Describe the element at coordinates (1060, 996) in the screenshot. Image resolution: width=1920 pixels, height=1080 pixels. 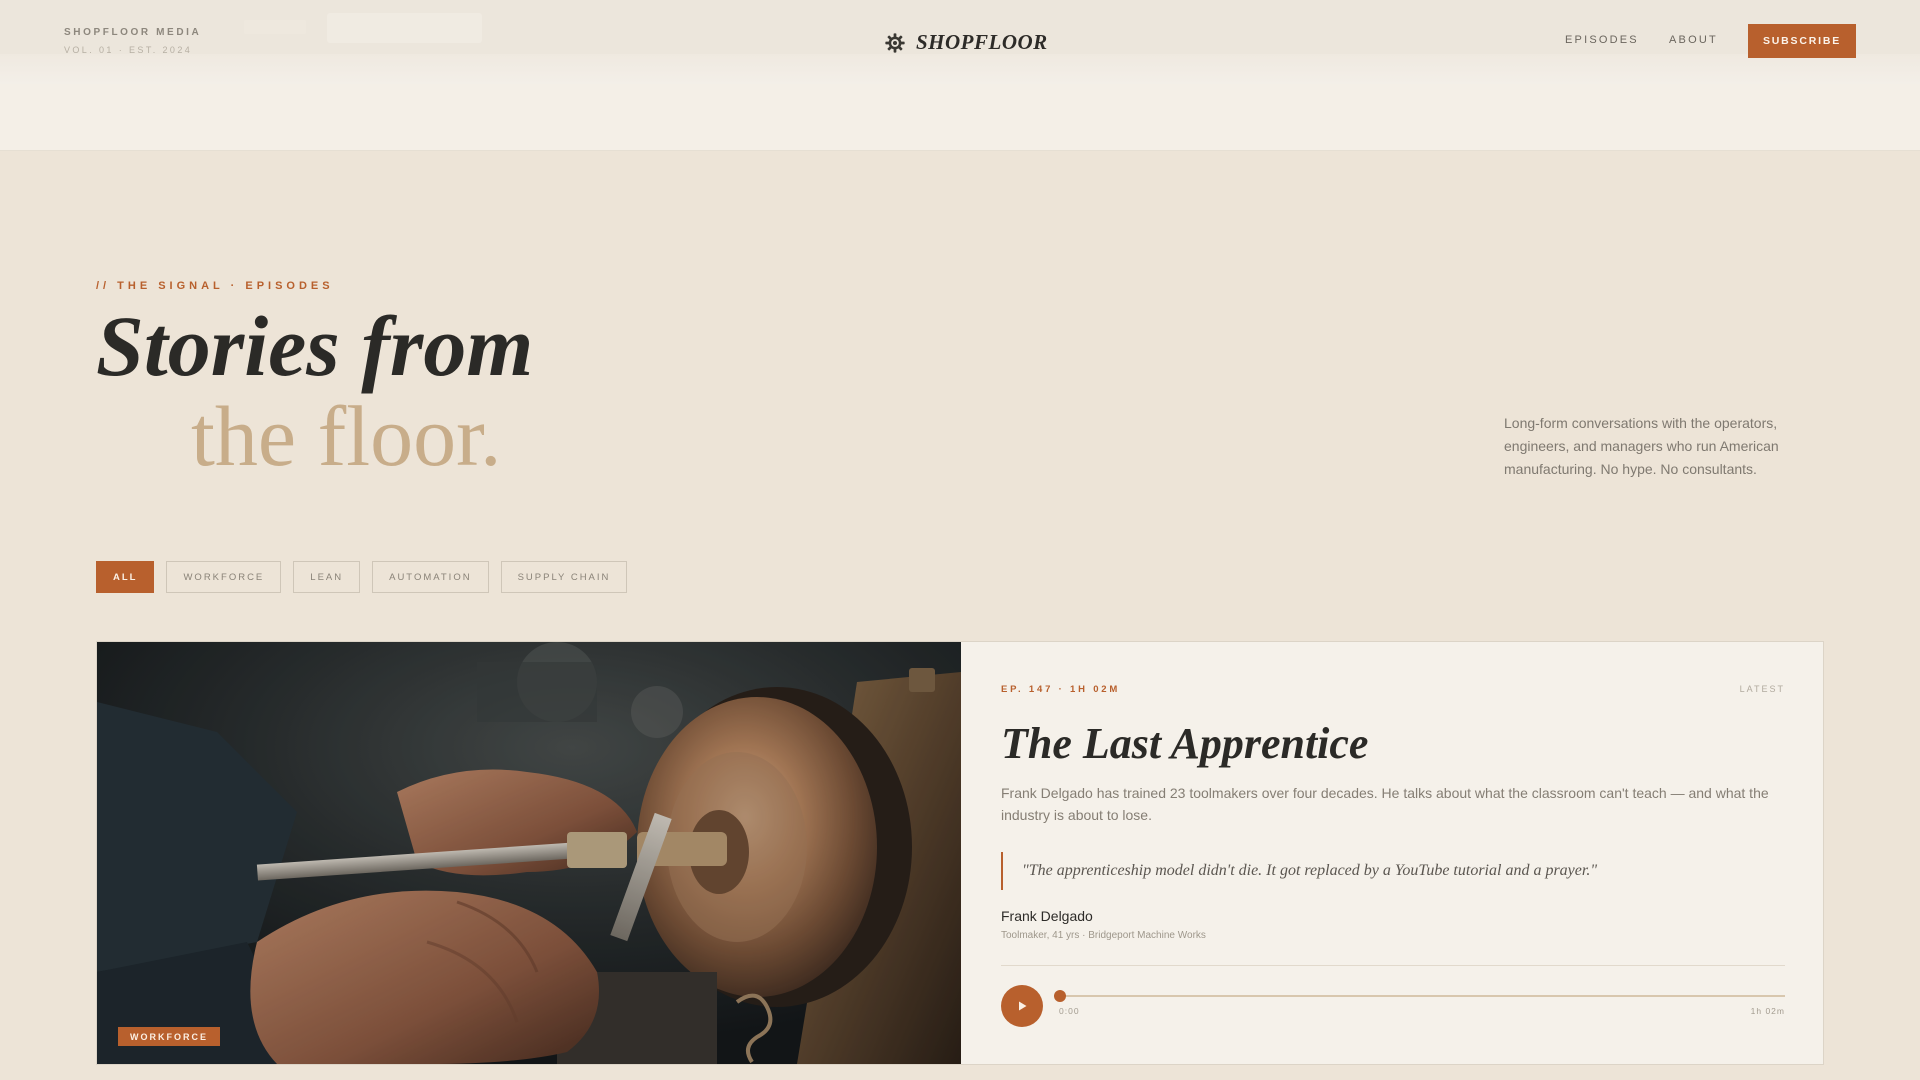
I see `progress-knob` at that location.